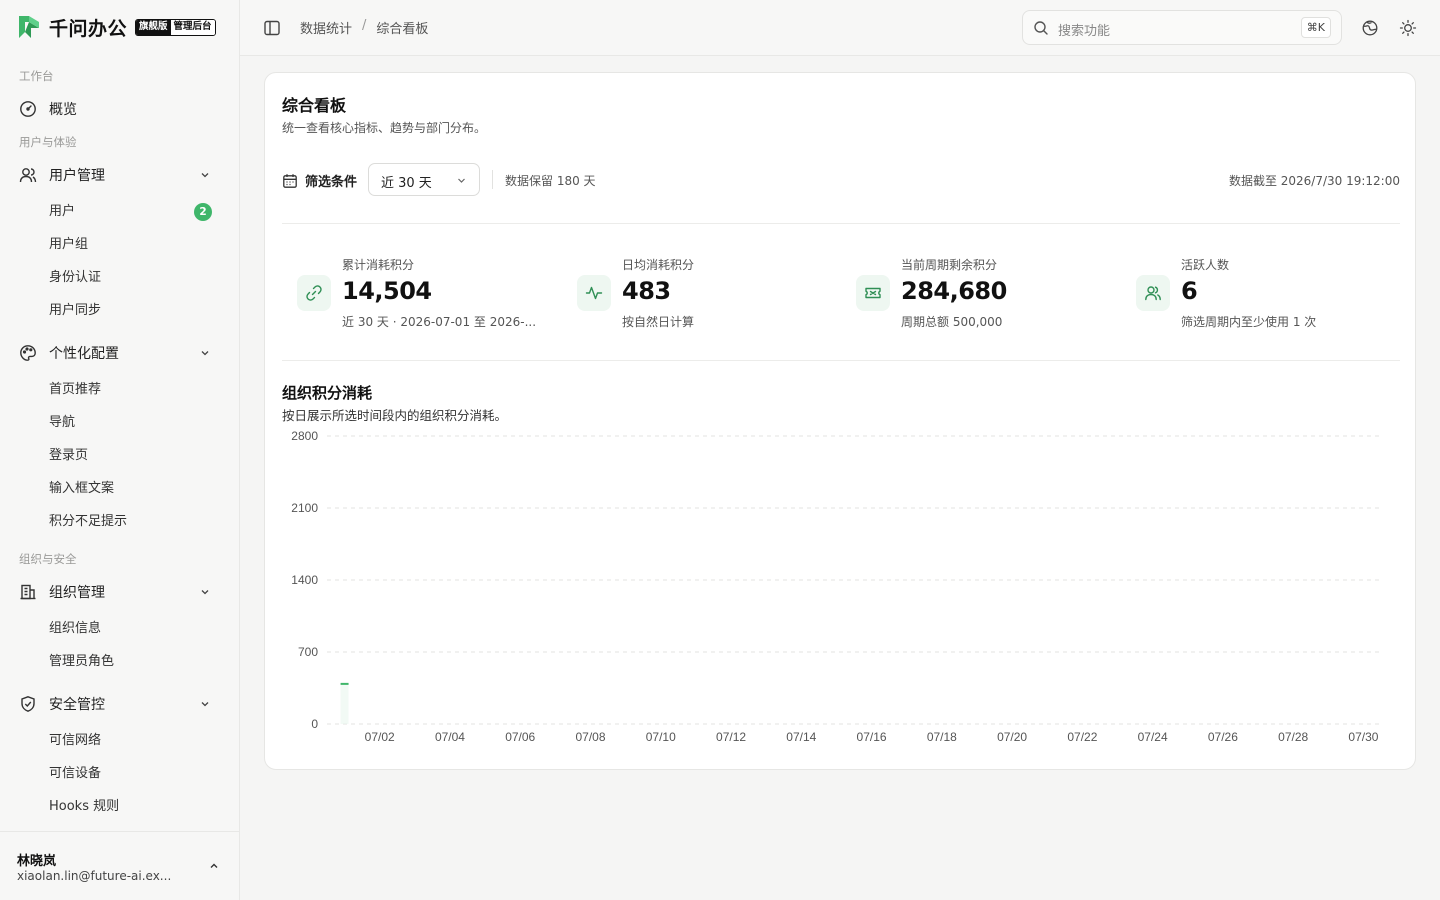  What do you see at coordinates (48, 142) in the screenshot?
I see `section-label-users-experience: 用户与体验` at bounding box center [48, 142].